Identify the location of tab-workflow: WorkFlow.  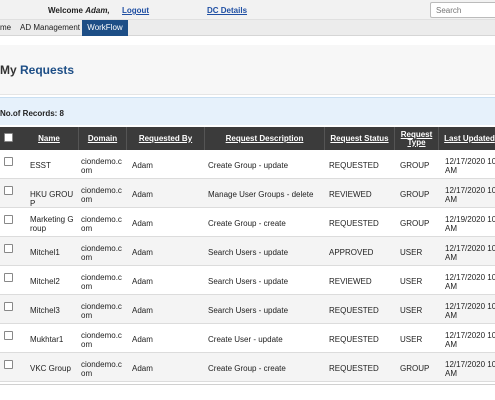
(105, 28).